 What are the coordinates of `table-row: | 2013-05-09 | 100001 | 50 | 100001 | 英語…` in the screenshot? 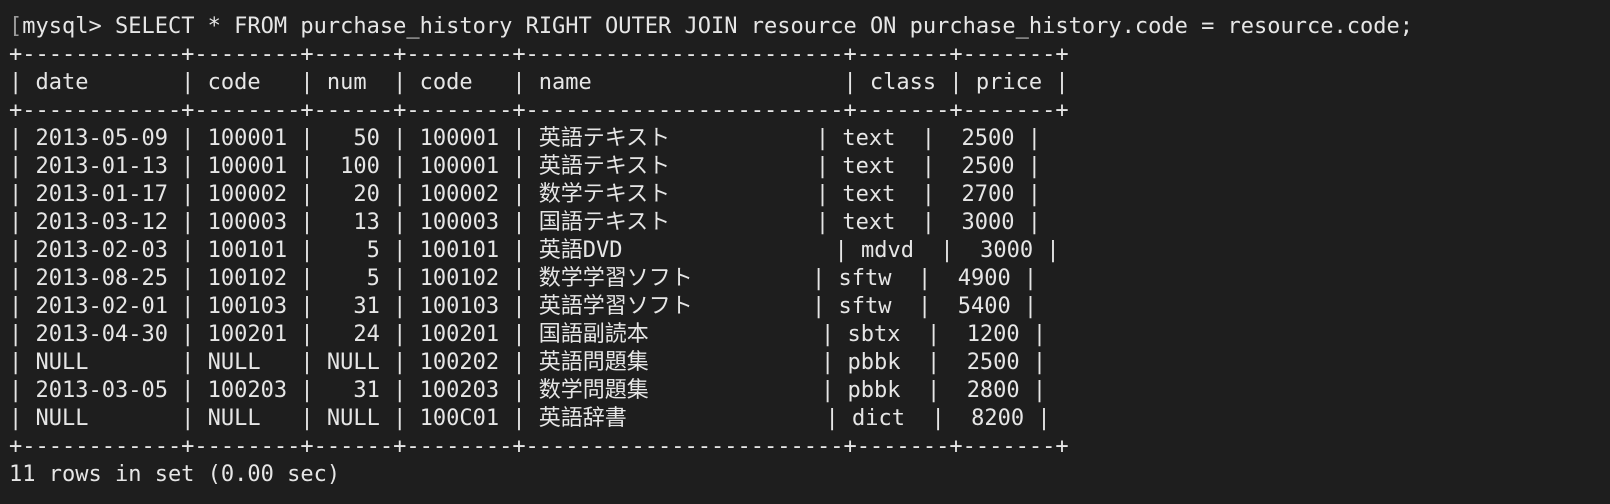 It's located at (525, 138).